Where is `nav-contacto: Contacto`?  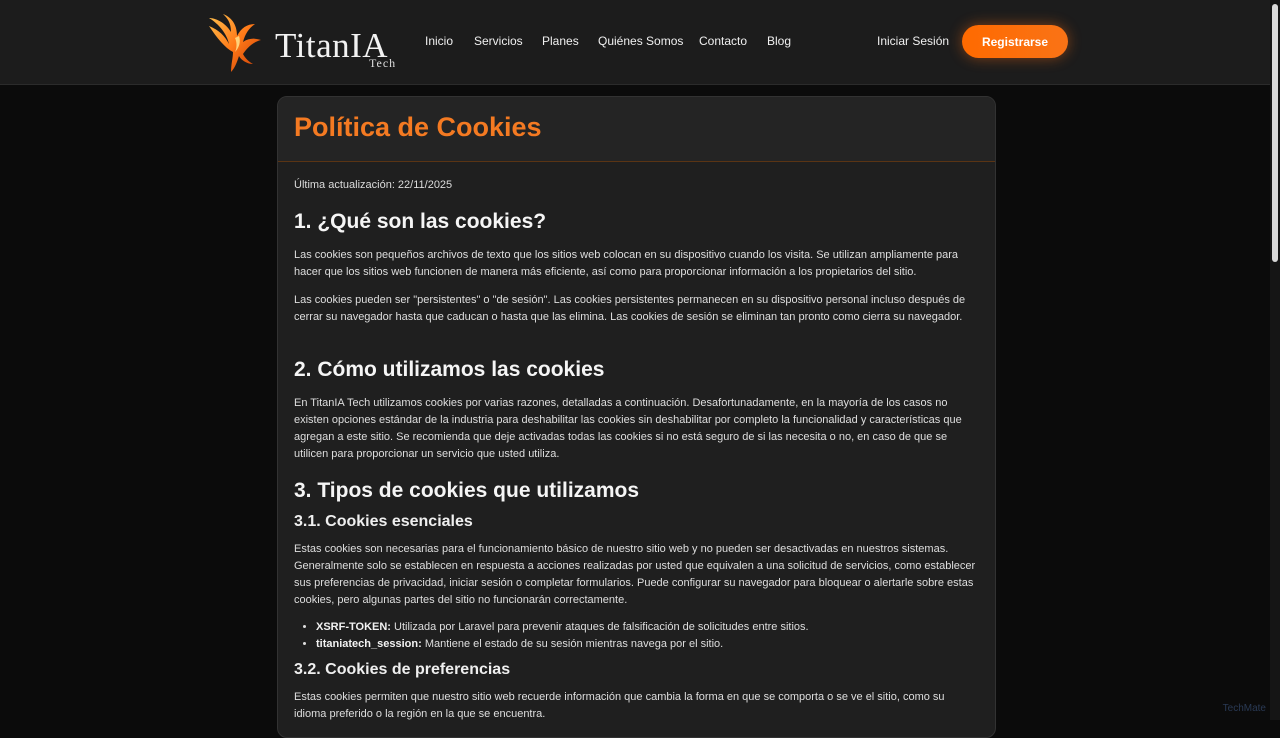
nav-contacto: Contacto is located at coordinates (723, 41).